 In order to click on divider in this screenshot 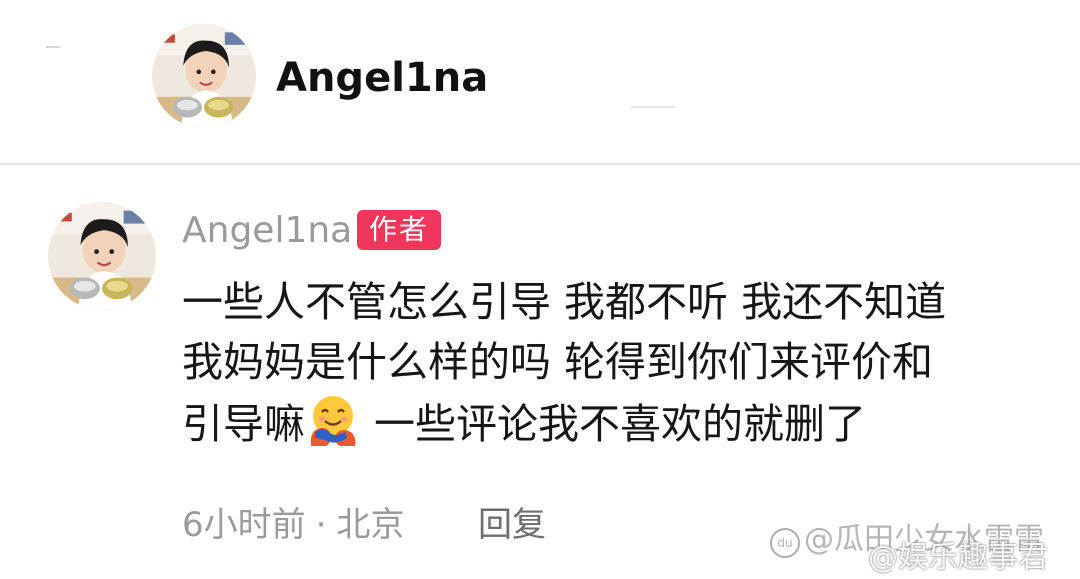, I will do `click(540, 164)`.